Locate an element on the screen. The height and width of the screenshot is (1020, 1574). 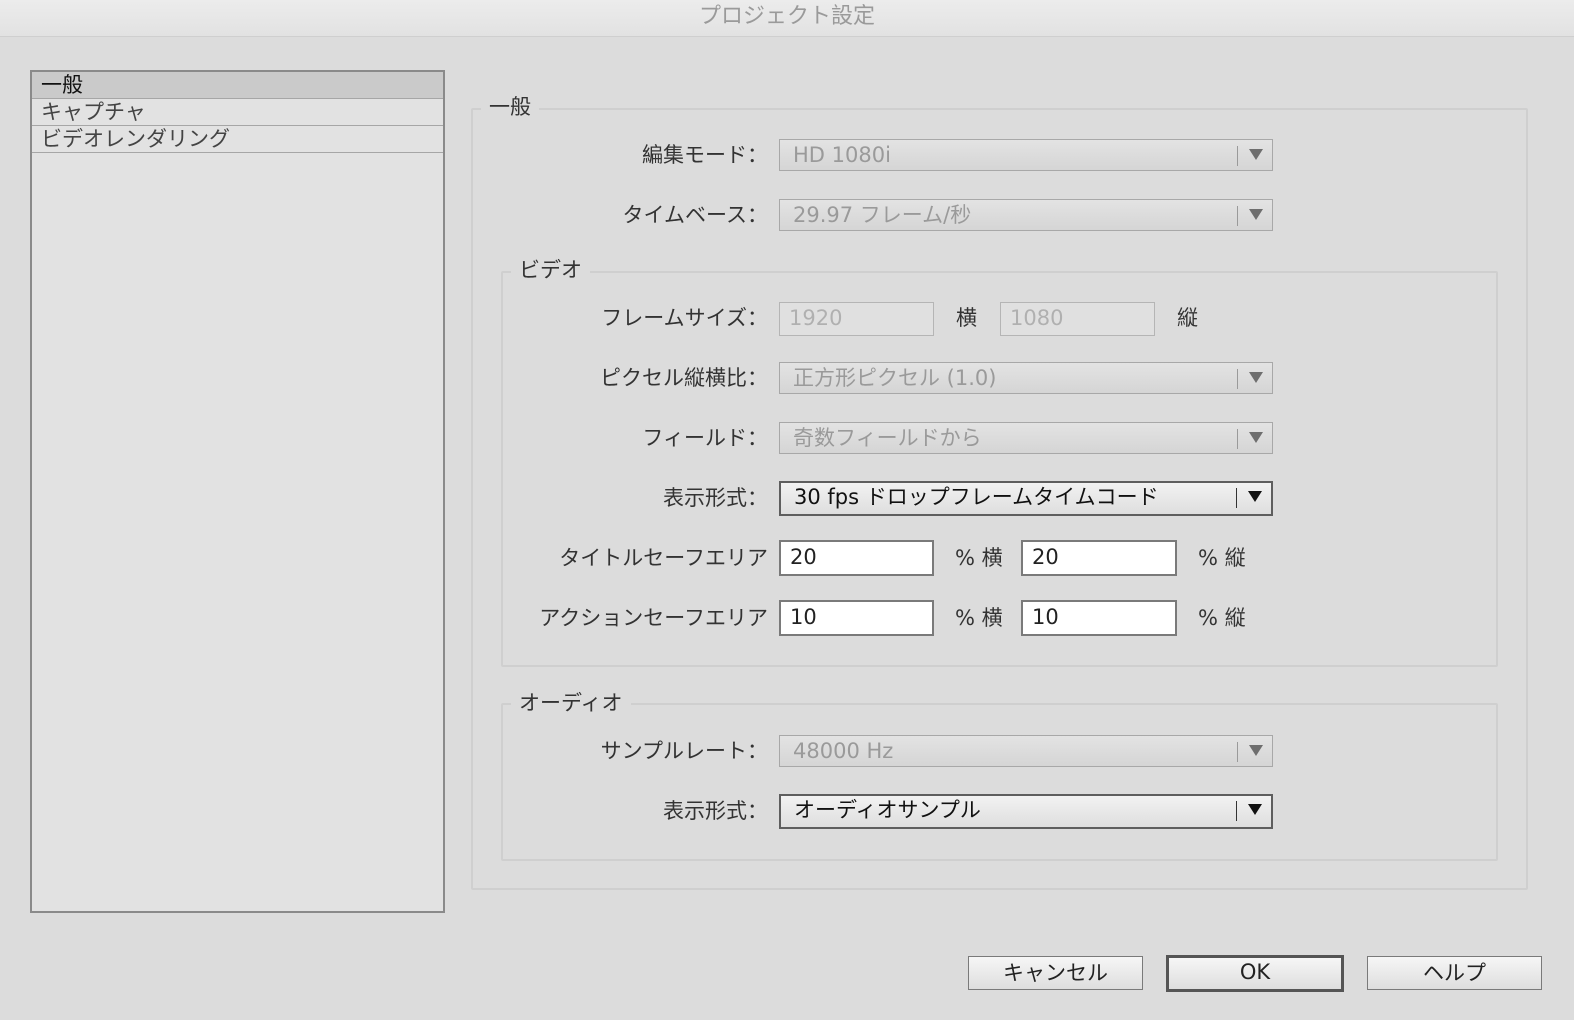
sample-rate-value: 48000 Hz is located at coordinates (843, 751).